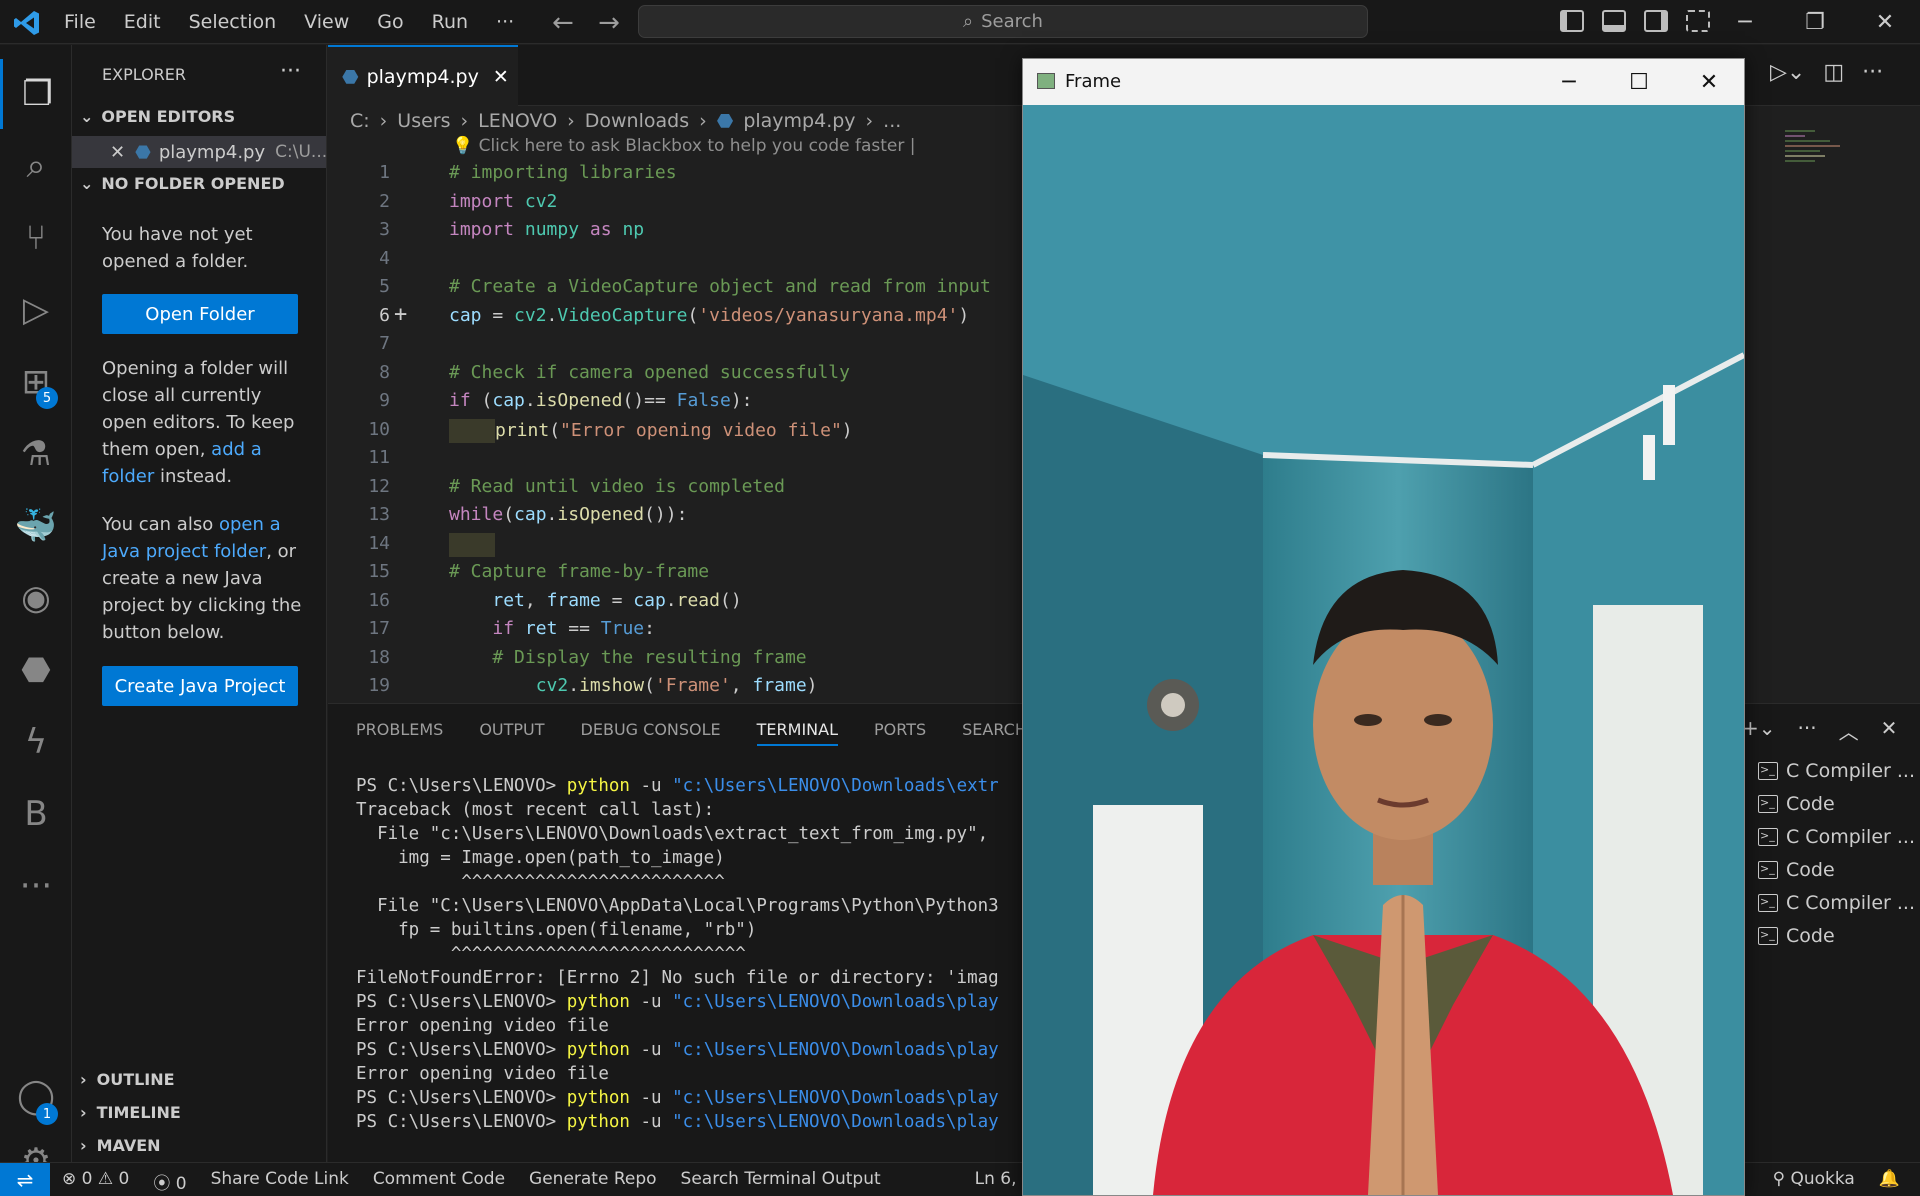 This screenshot has width=1920, height=1196. I want to click on line-number: 1, so click(384, 172).